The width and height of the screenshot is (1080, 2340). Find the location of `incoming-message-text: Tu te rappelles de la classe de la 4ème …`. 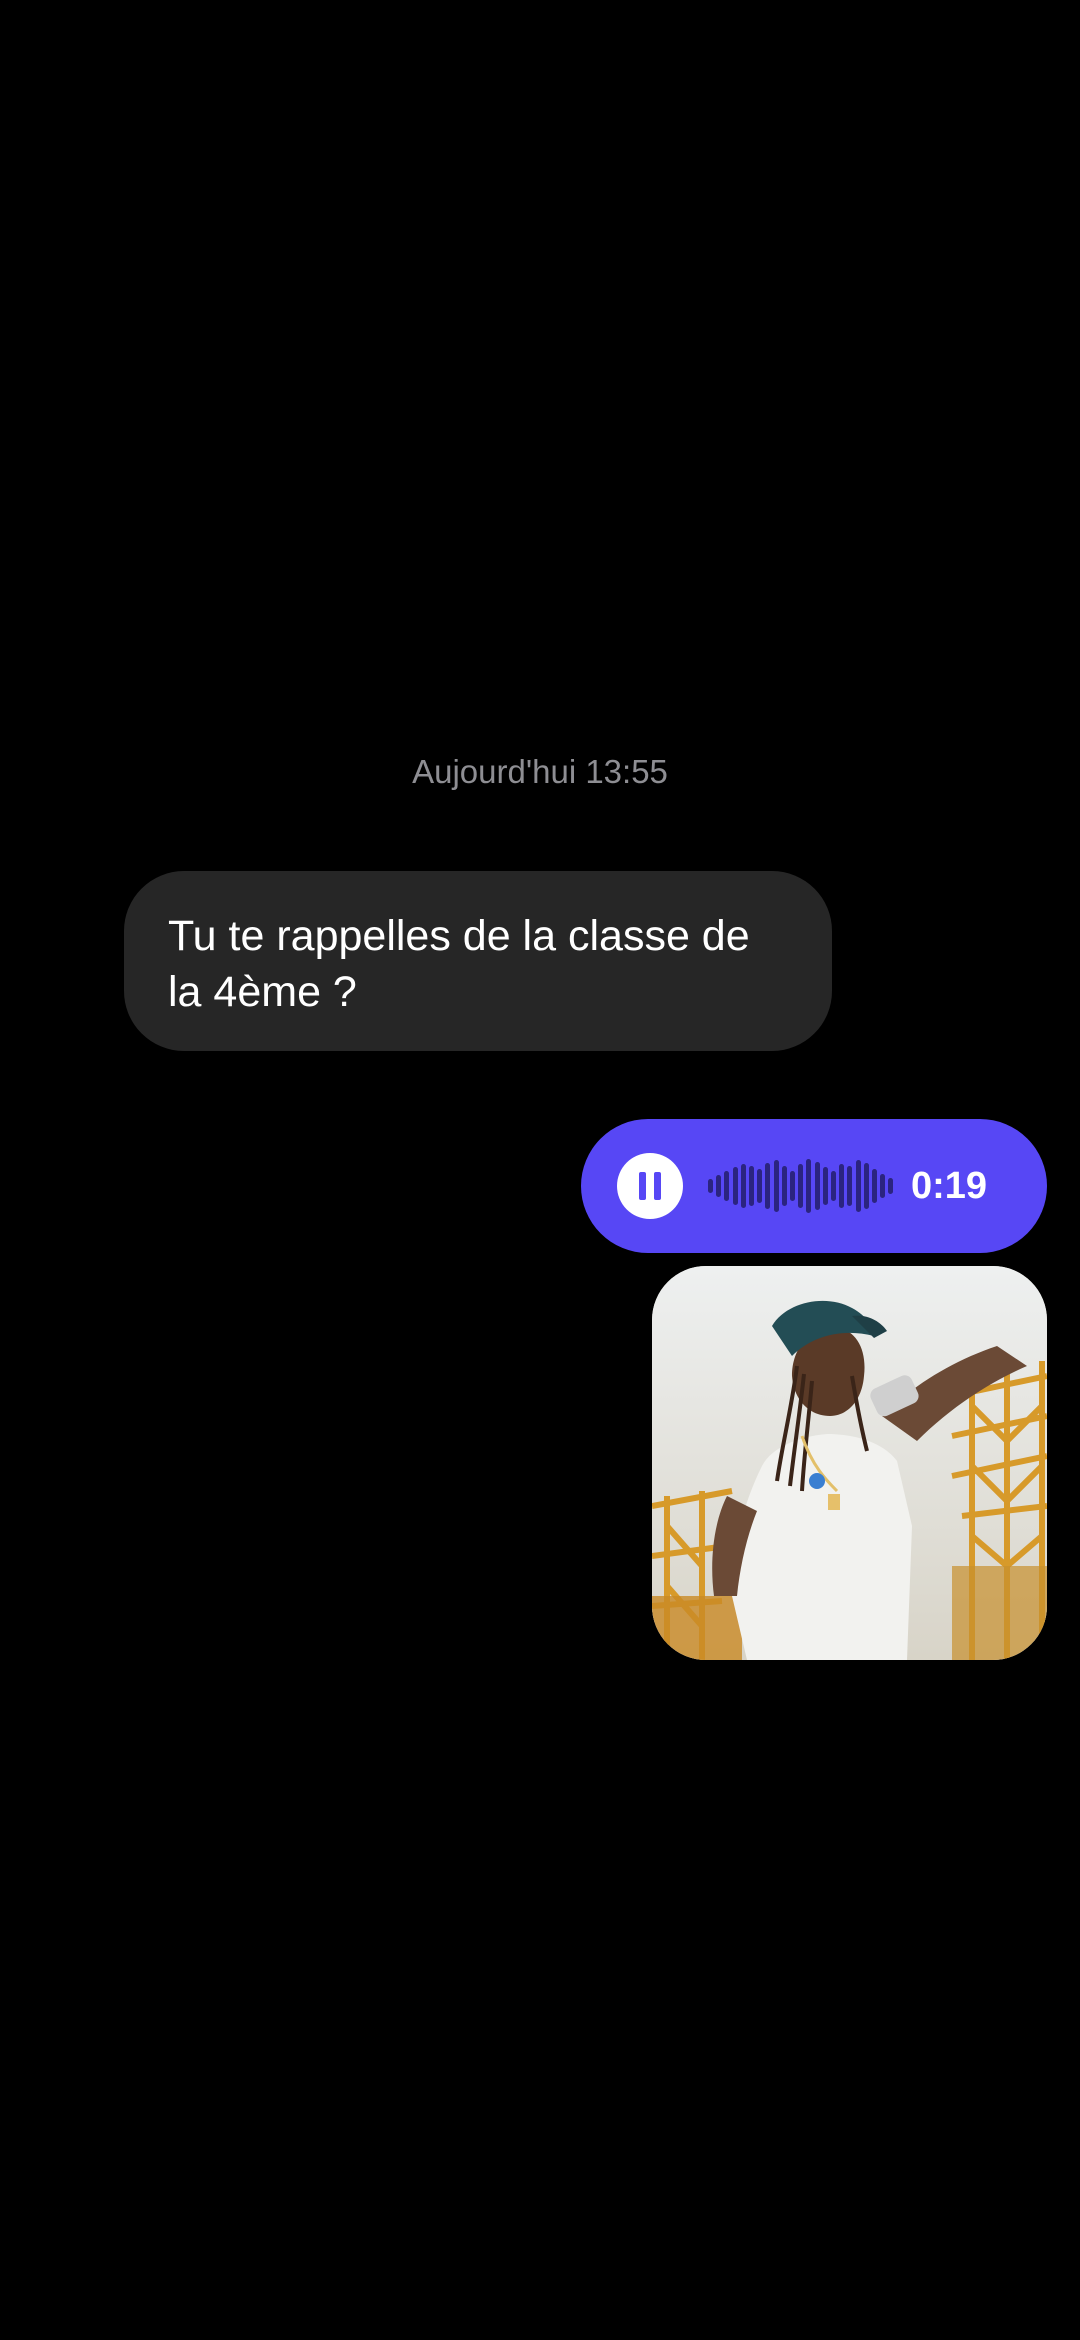

incoming-message-text: Tu te rappelles de la classe de la 4ème … is located at coordinates (459, 964).